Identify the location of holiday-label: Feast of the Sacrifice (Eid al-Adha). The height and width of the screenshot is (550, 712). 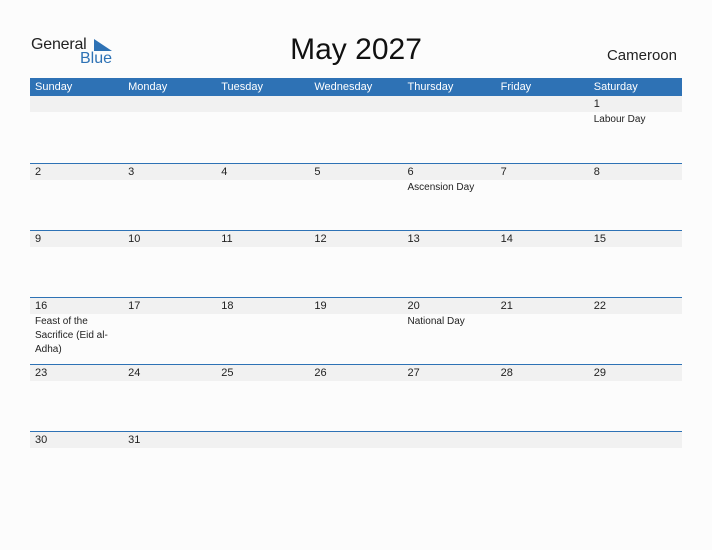
(71, 335).